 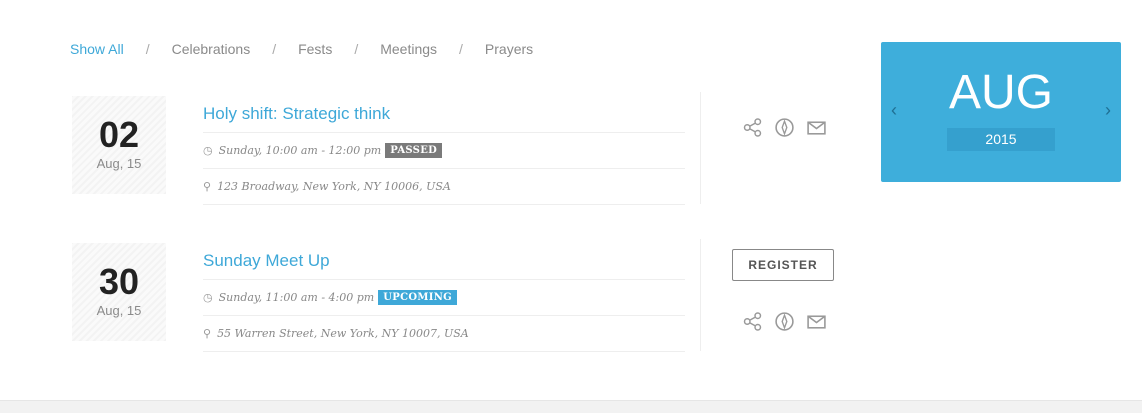 I want to click on calendar-widget: ‹ AUG 2015 ›, so click(x=1001, y=112).